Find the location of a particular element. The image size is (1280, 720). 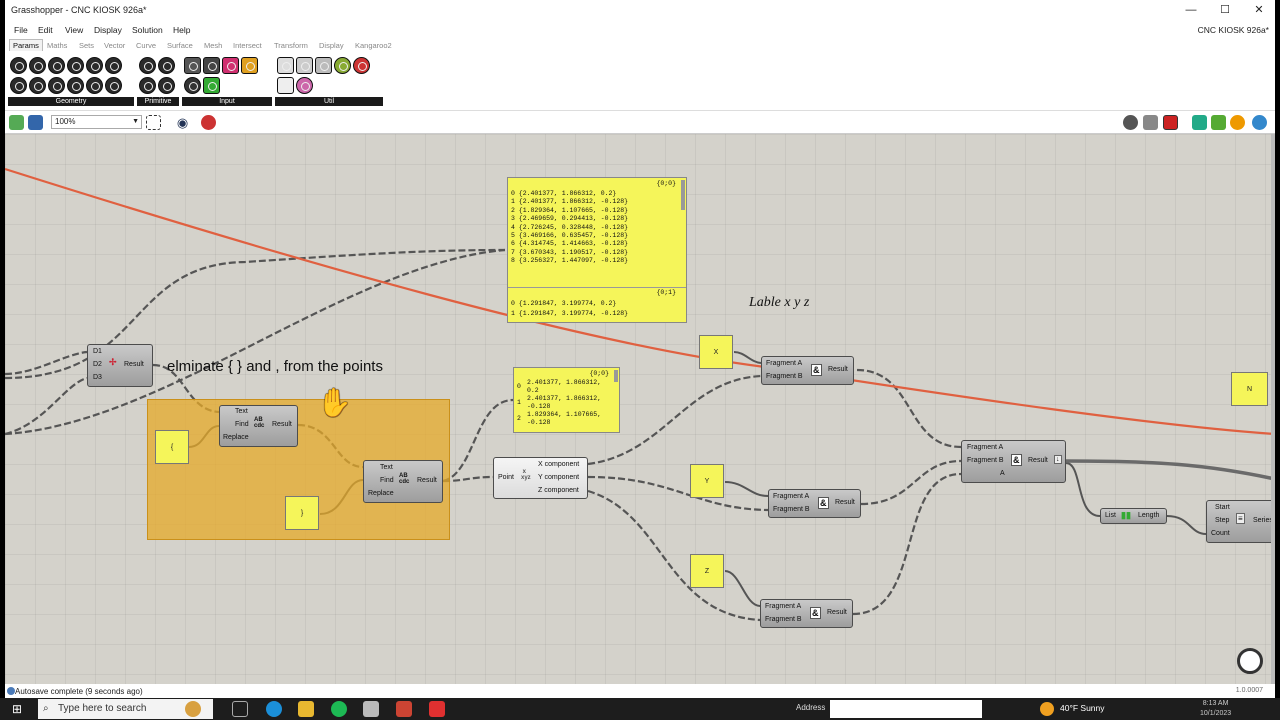

data-recorder-icon is located at coordinates (304, 65).